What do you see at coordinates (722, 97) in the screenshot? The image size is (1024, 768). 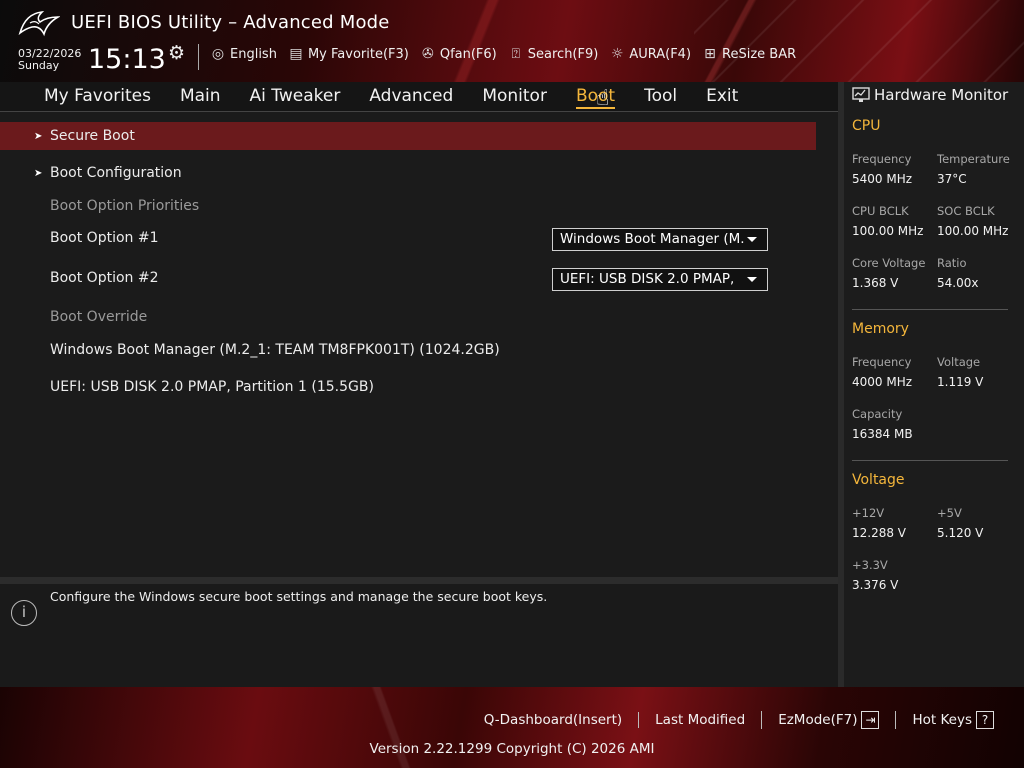 I see `tab-exit: Exit` at bounding box center [722, 97].